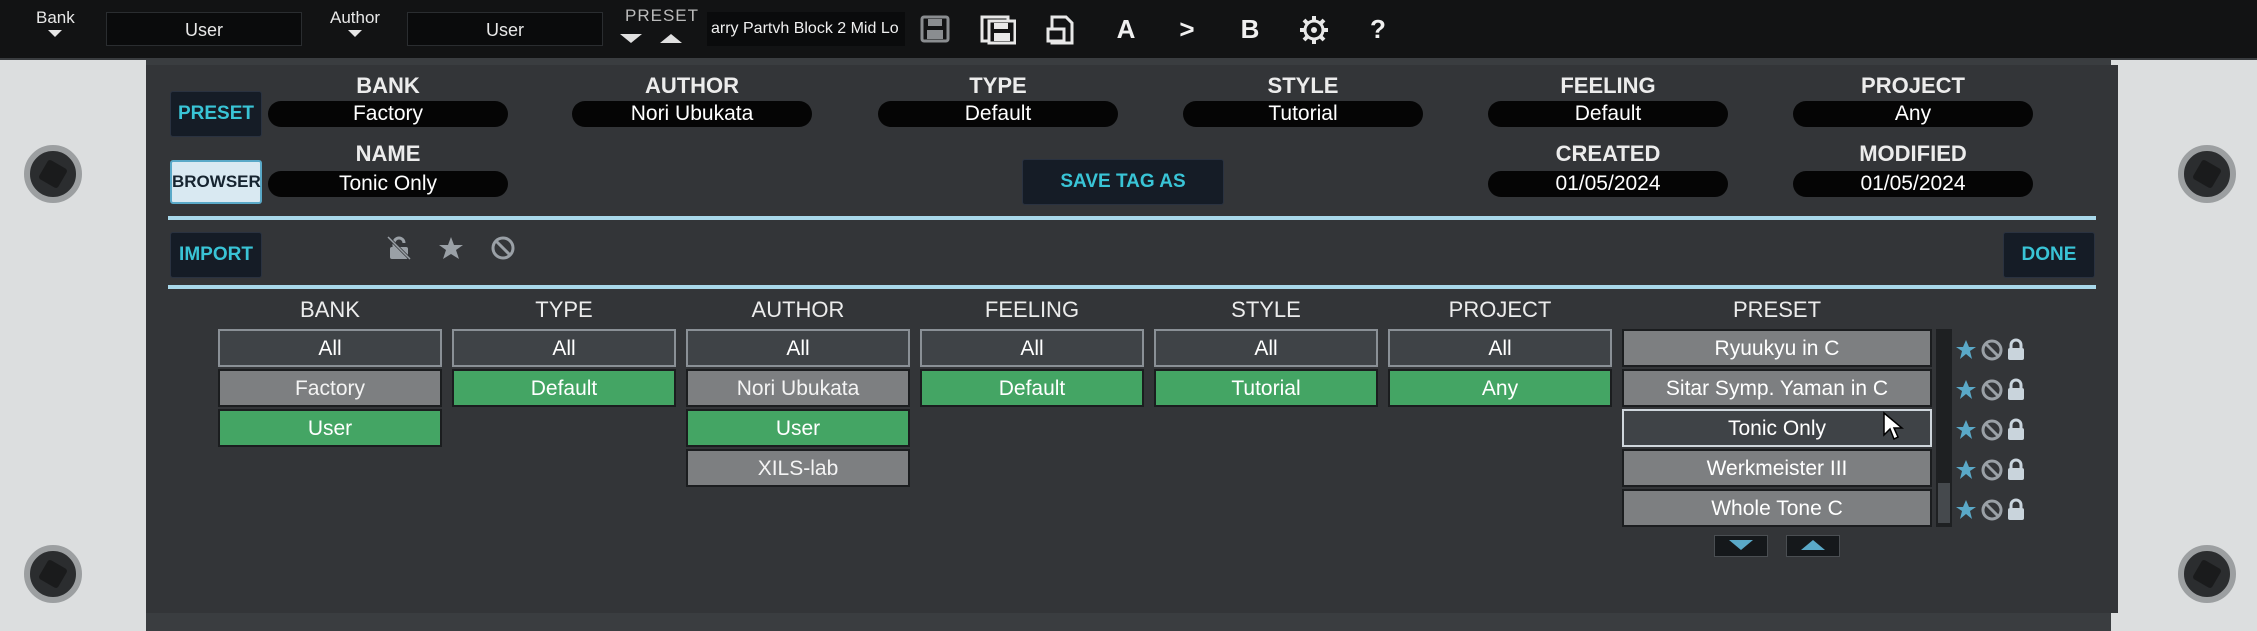 Image resolution: width=2257 pixels, height=631 pixels. What do you see at coordinates (935, 29) in the screenshot?
I see `save-icon` at bounding box center [935, 29].